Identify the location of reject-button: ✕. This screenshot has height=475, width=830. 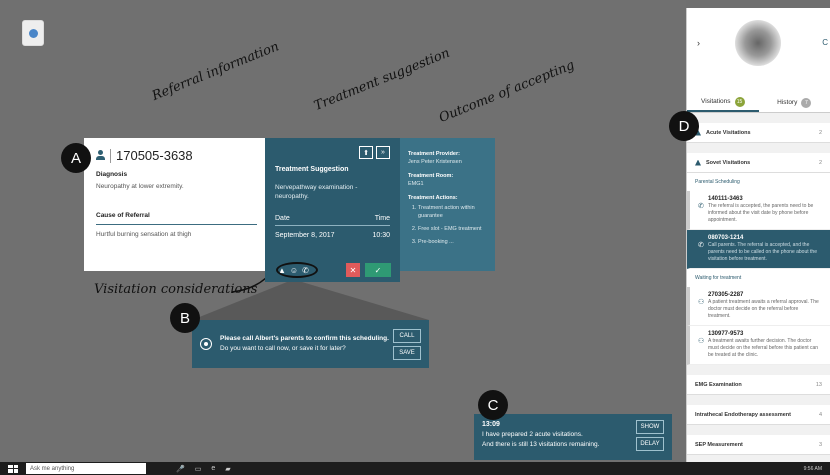
(353, 270).